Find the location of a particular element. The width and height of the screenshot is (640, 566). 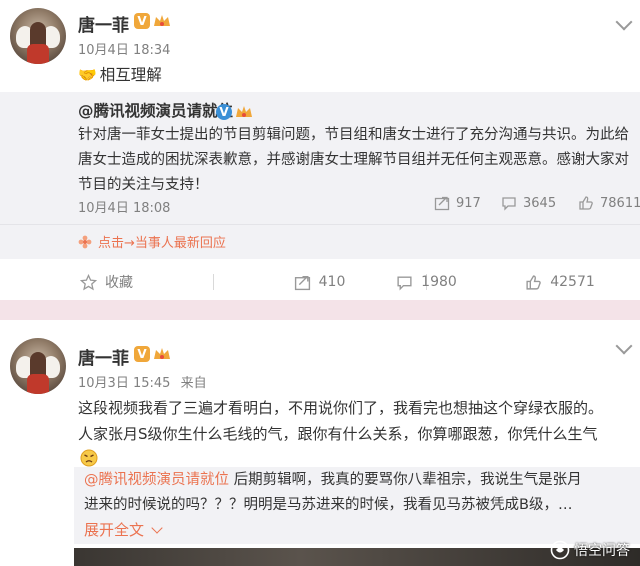

repost-vip-crown-icon is located at coordinates (244, 111).